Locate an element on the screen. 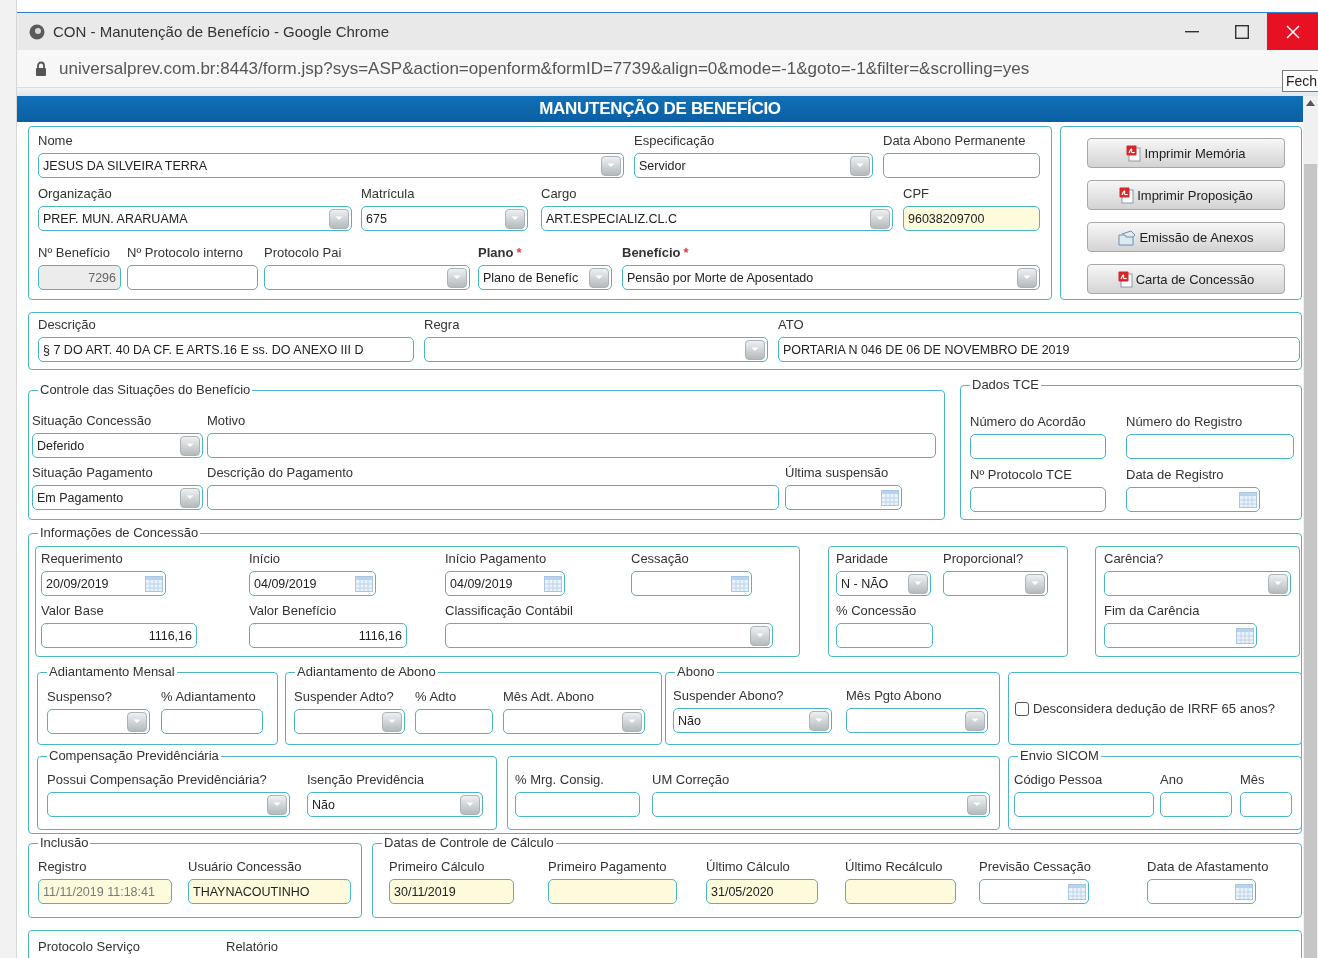 Image resolution: width=1318 pixels, height=958 pixels. input-field: 96038209700 is located at coordinates (971, 218).